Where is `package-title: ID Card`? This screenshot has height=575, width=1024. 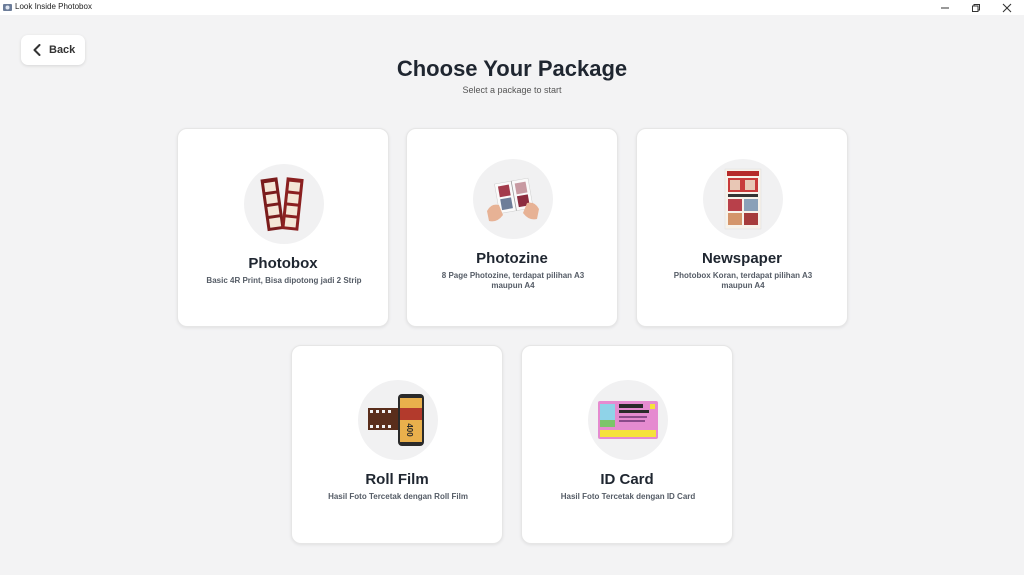 package-title: ID Card is located at coordinates (627, 479).